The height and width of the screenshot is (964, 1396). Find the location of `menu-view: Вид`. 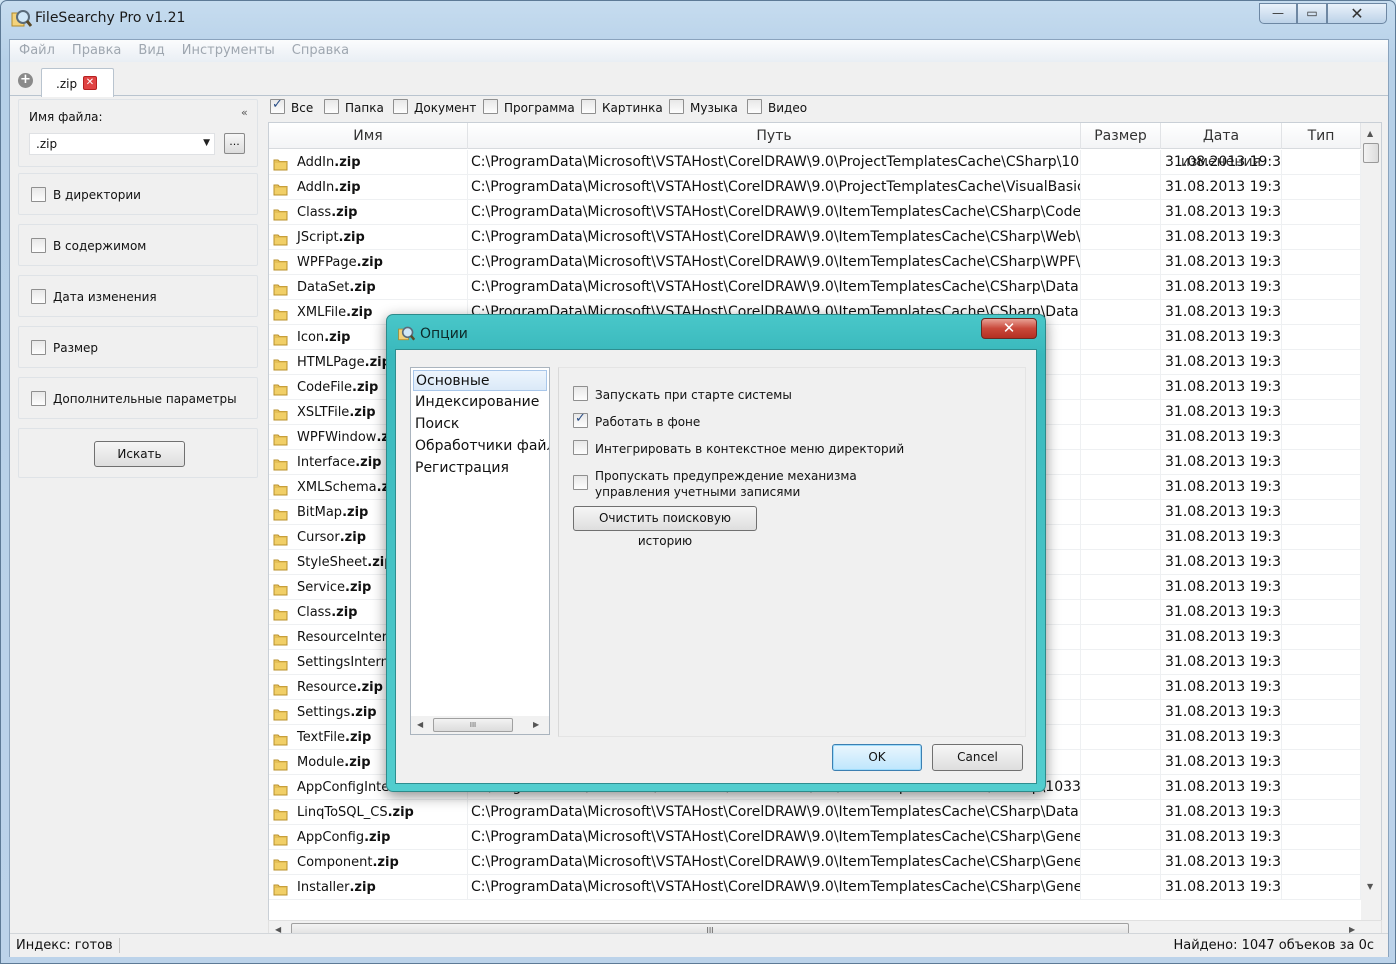

menu-view: Вид is located at coordinates (150, 49).